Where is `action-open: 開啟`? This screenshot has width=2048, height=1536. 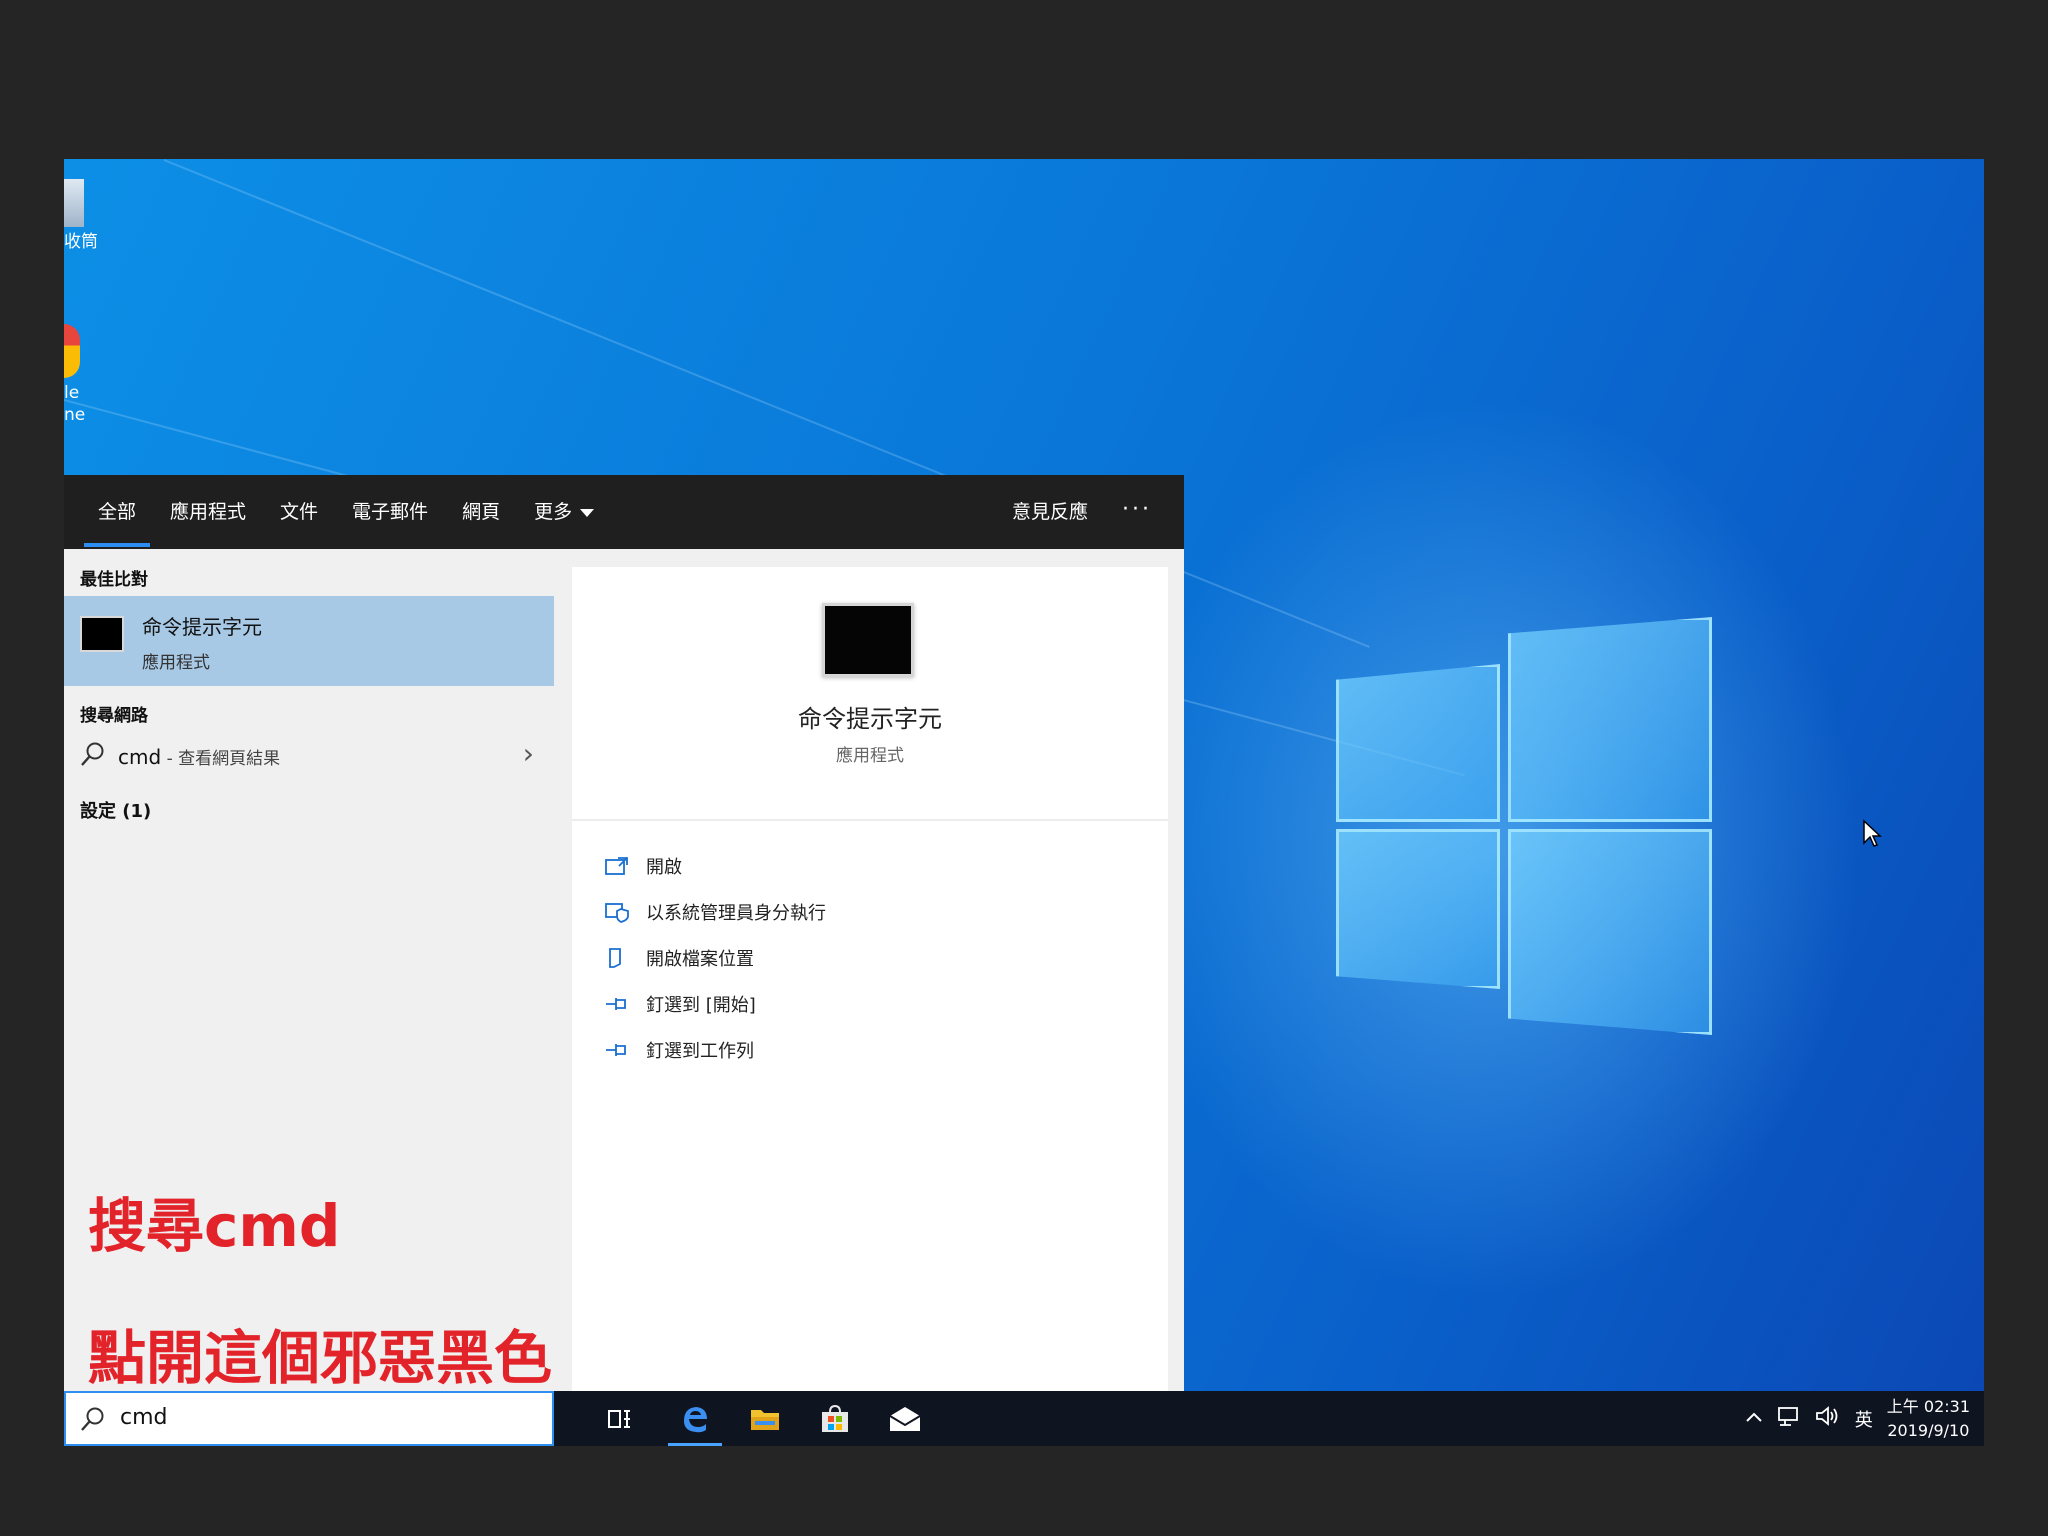 action-open: 開啟 is located at coordinates (870, 866).